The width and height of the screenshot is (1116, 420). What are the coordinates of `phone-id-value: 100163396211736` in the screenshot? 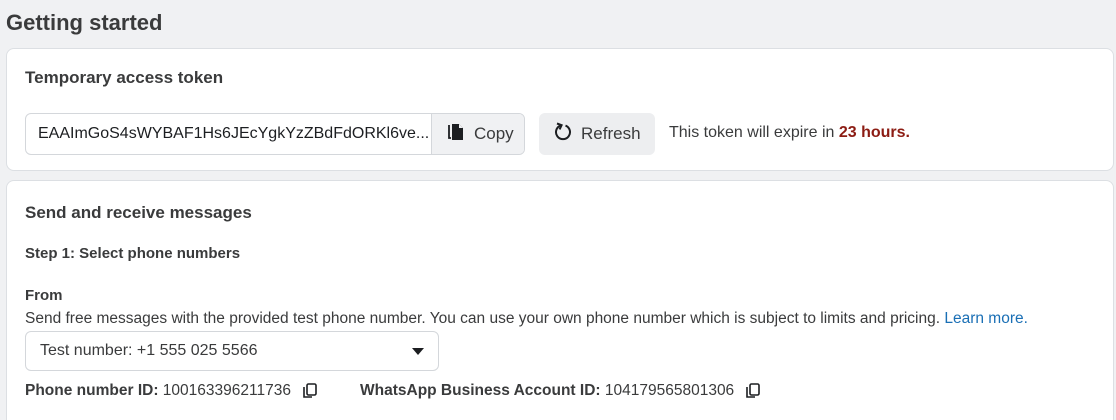 It's located at (226, 390).